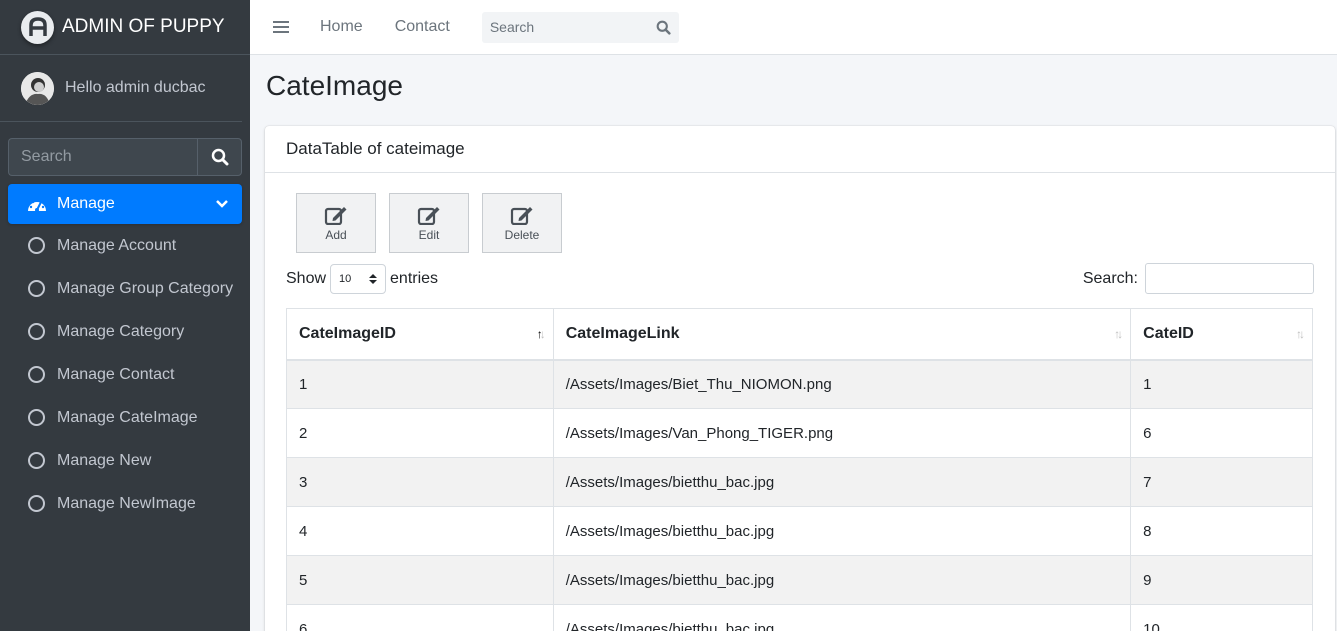  I want to click on sidebar-item-manage-new: Manage New, so click(125, 460).